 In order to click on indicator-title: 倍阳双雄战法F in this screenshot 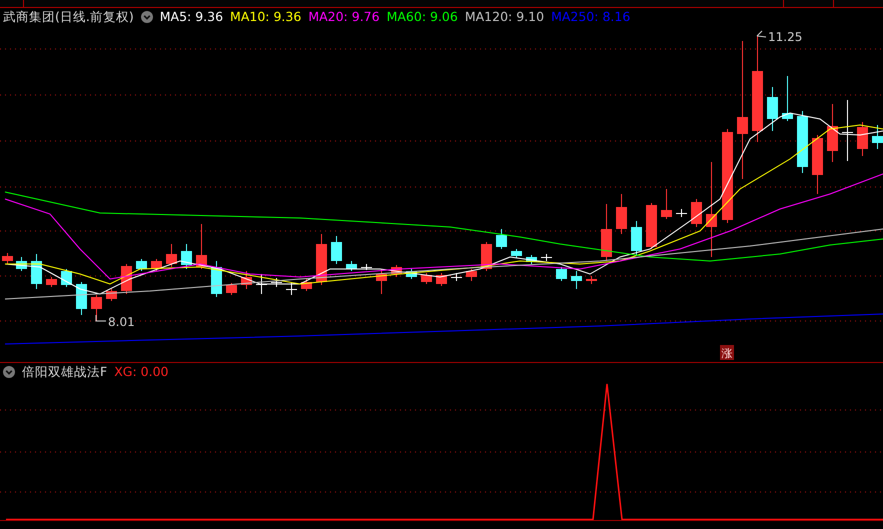, I will do `click(65, 371)`.